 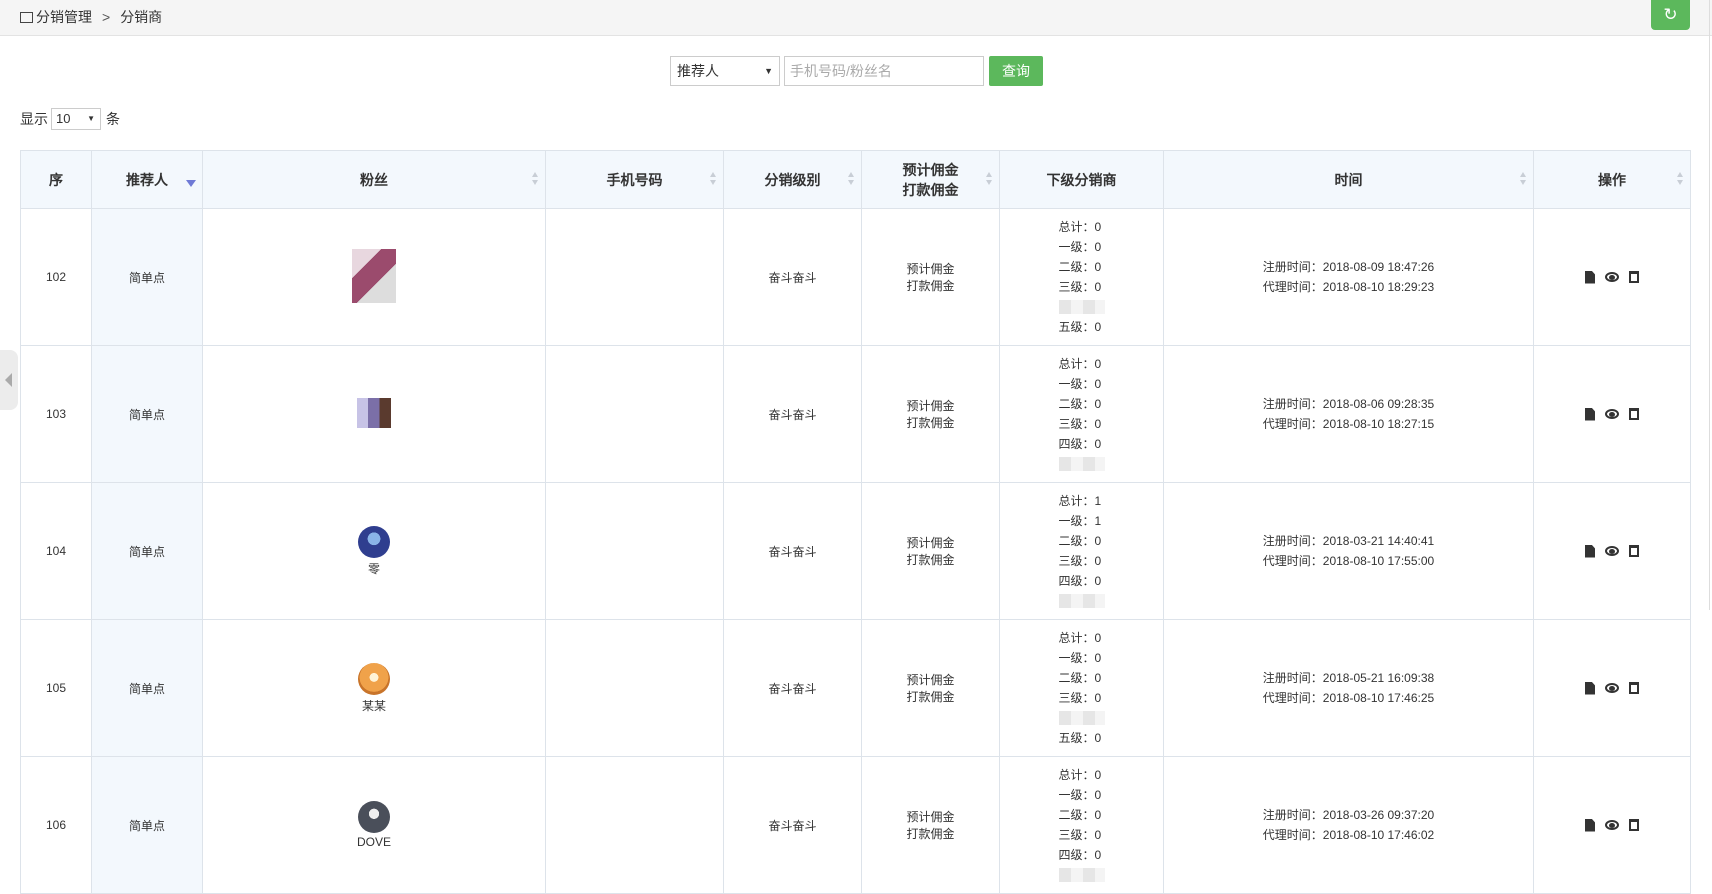 I want to click on search-type-select: 推荐人 ▼, so click(x=725, y=71).